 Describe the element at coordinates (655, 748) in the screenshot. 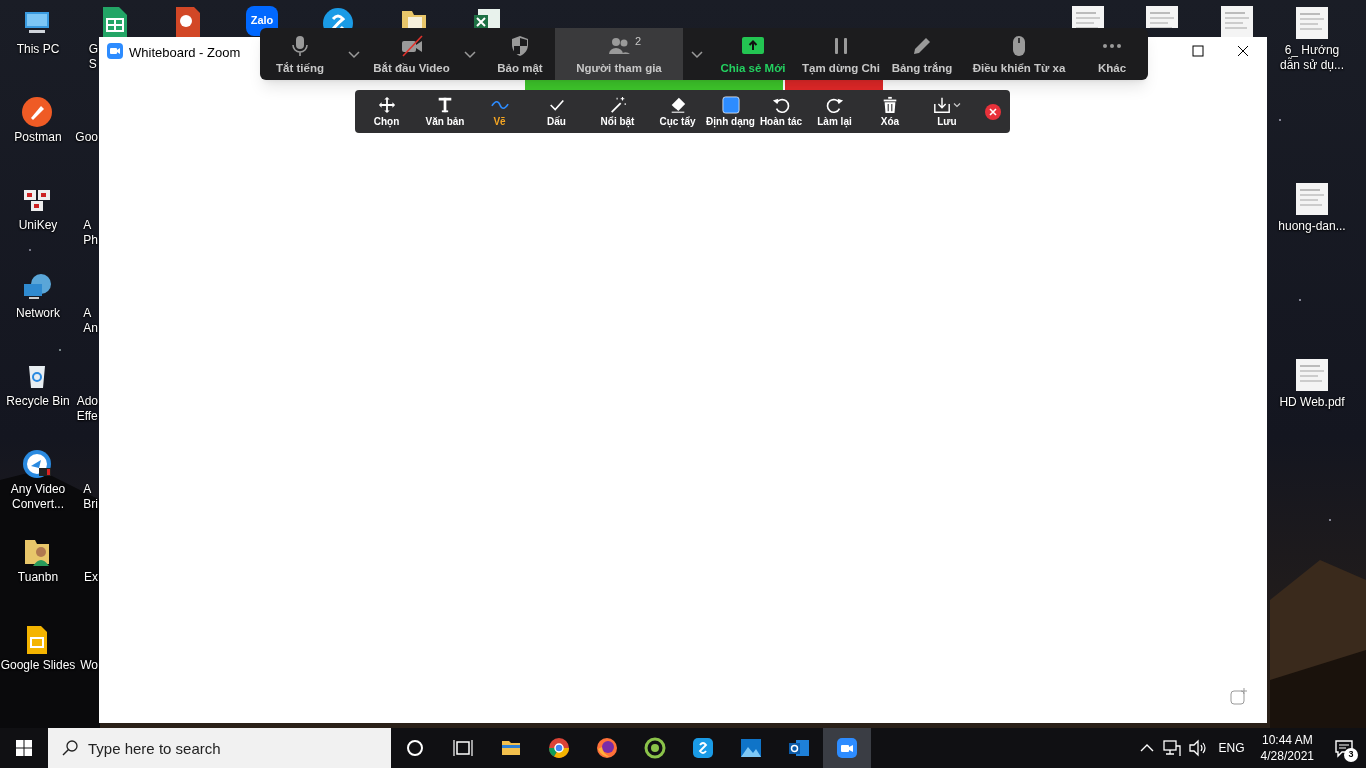

I see `target-icon` at that location.